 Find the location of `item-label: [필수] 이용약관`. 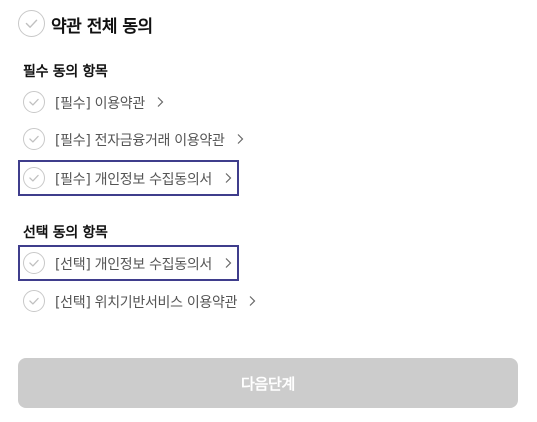

item-label: [필수] 이용약관 is located at coordinates (100, 104).